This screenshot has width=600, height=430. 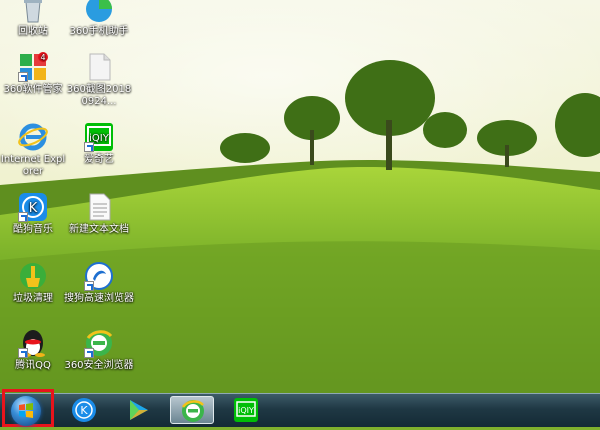 I want to click on 360-software-manager-icon: 4, so click(x=33, y=67).